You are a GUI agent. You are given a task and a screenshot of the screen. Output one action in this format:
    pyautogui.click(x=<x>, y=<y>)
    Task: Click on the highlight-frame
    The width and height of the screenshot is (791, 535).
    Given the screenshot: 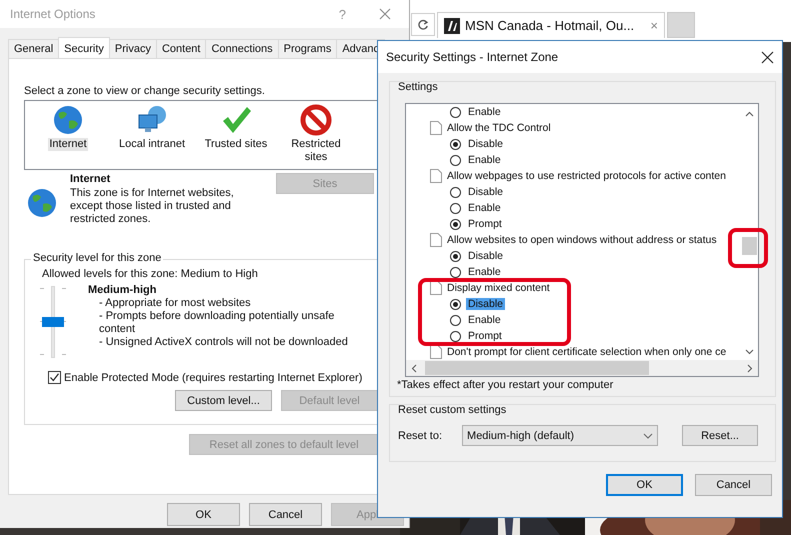 What is the action you would take?
    pyautogui.click(x=748, y=248)
    